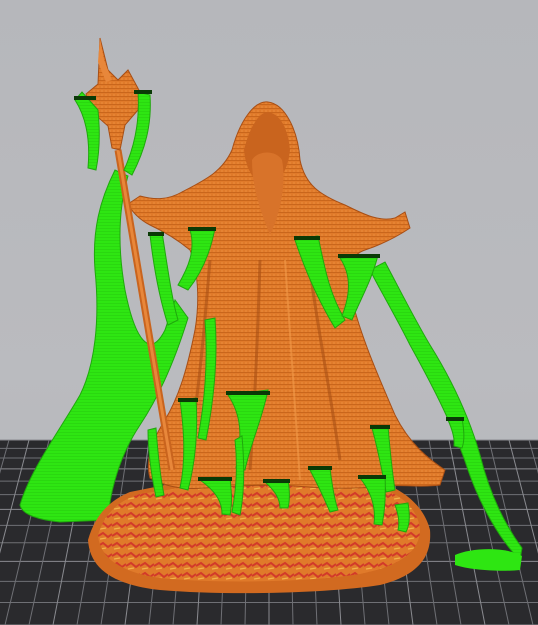 This screenshot has width=538, height=625. What do you see at coordinates (456, 433) in the screenshot?
I see `support-branch-p` at bounding box center [456, 433].